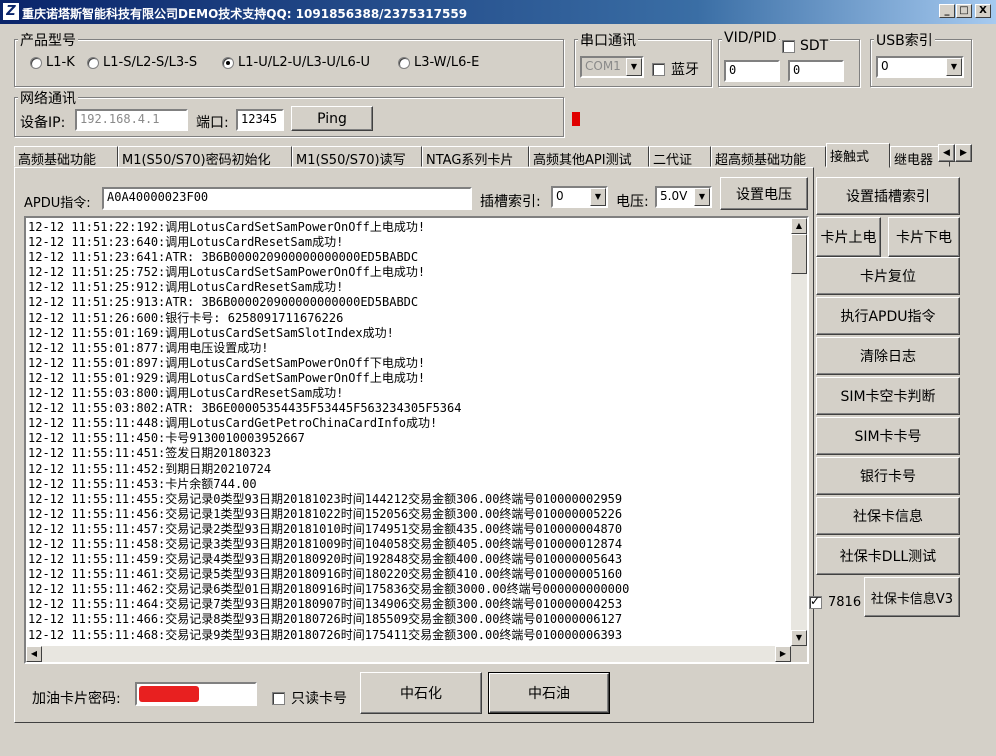  I want to click on iso7816-check-box, so click(815, 601).